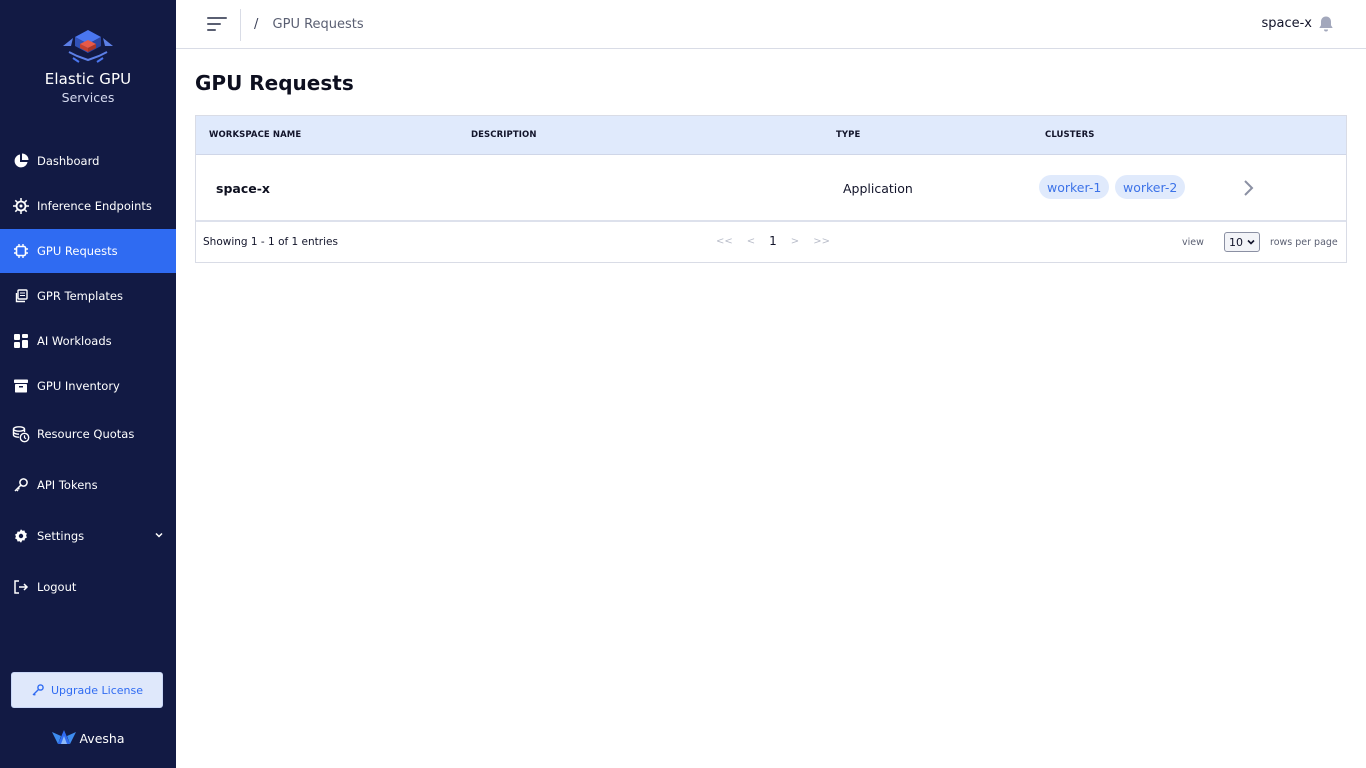 This screenshot has width=1366, height=768. I want to click on top-bar: / GPU Requests space-x, so click(771, 24).